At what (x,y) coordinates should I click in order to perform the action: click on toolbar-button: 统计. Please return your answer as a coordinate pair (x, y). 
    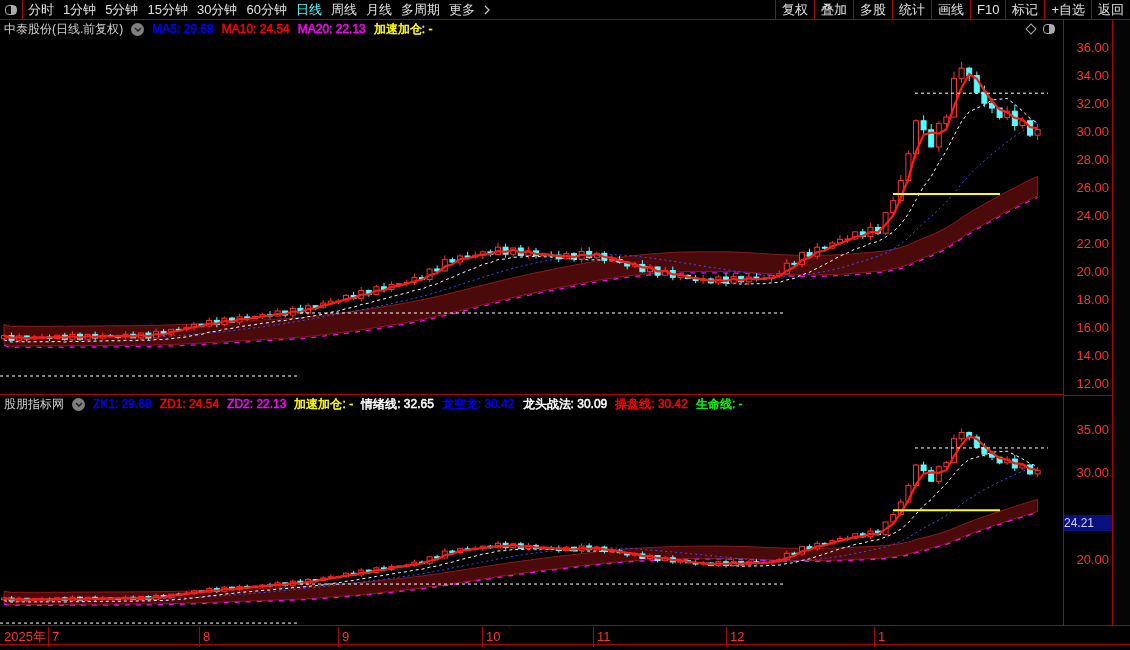
    Looking at the image, I should click on (911, 9).